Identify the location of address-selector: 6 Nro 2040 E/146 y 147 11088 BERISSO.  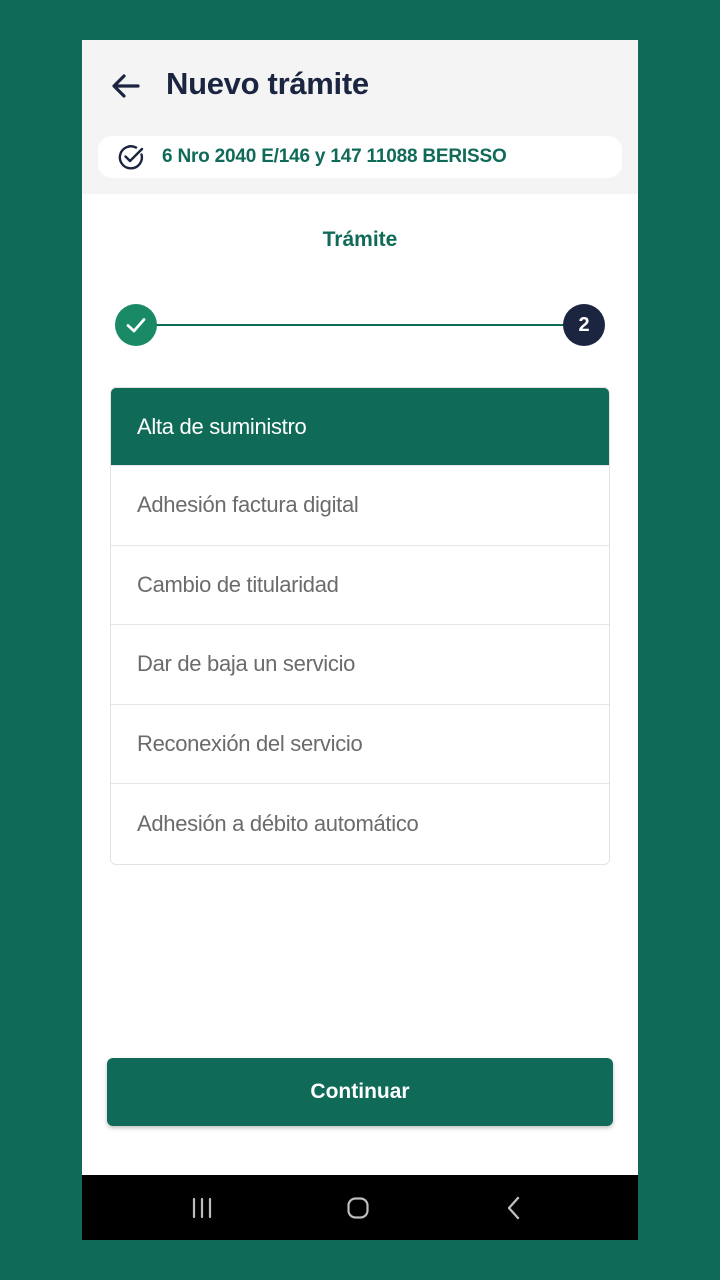
(360, 157).